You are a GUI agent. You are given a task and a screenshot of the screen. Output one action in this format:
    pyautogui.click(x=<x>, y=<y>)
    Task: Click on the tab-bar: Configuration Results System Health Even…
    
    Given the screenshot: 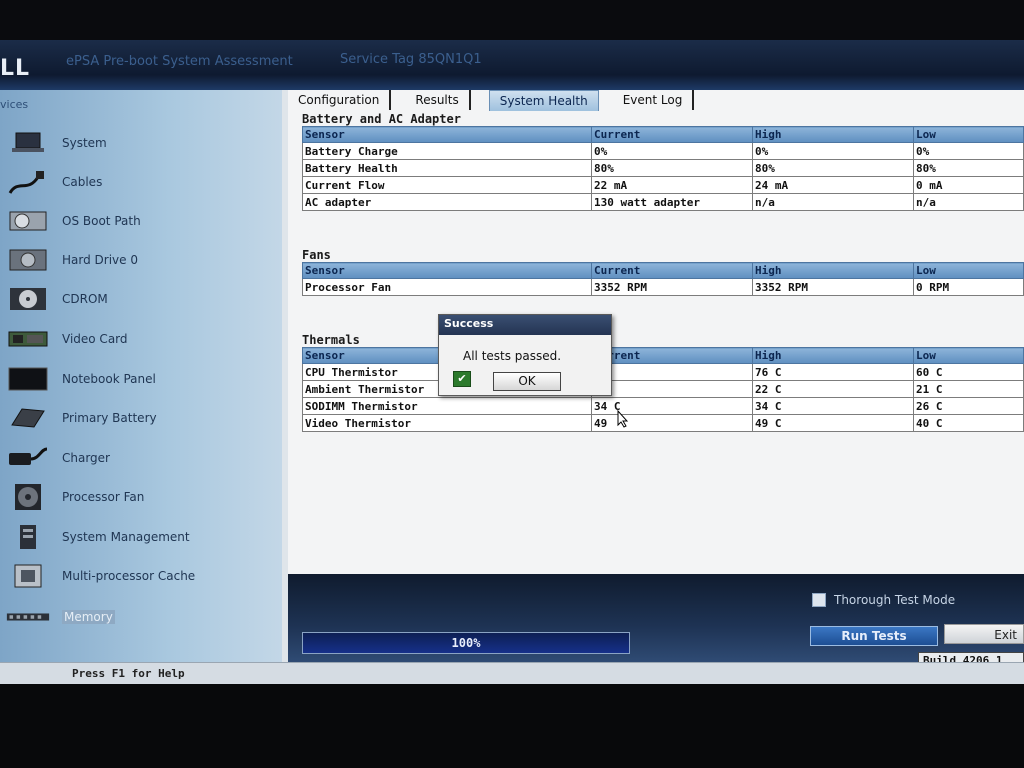 What is the action you would take?
    pyautogui.click(x=656, y=100)
    